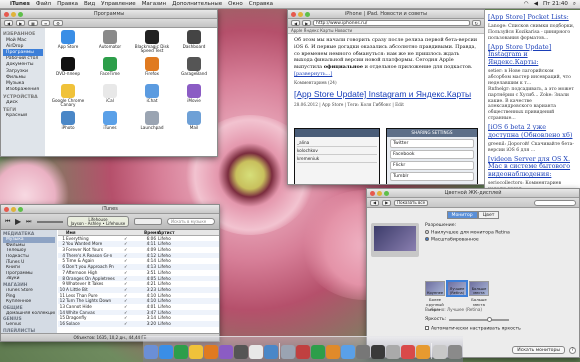 The width and height of the screenshot is (580, 362). What do you see at coordinates (23, 90) in the screenshot?
I see `sidebar-item: Изображения` at bounding box center [23, 90].